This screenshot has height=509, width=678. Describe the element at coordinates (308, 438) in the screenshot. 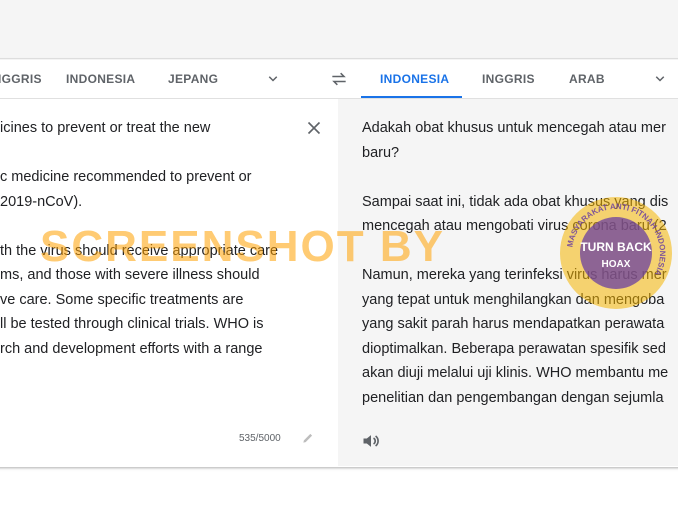

I see `pencil-icon` at that location.